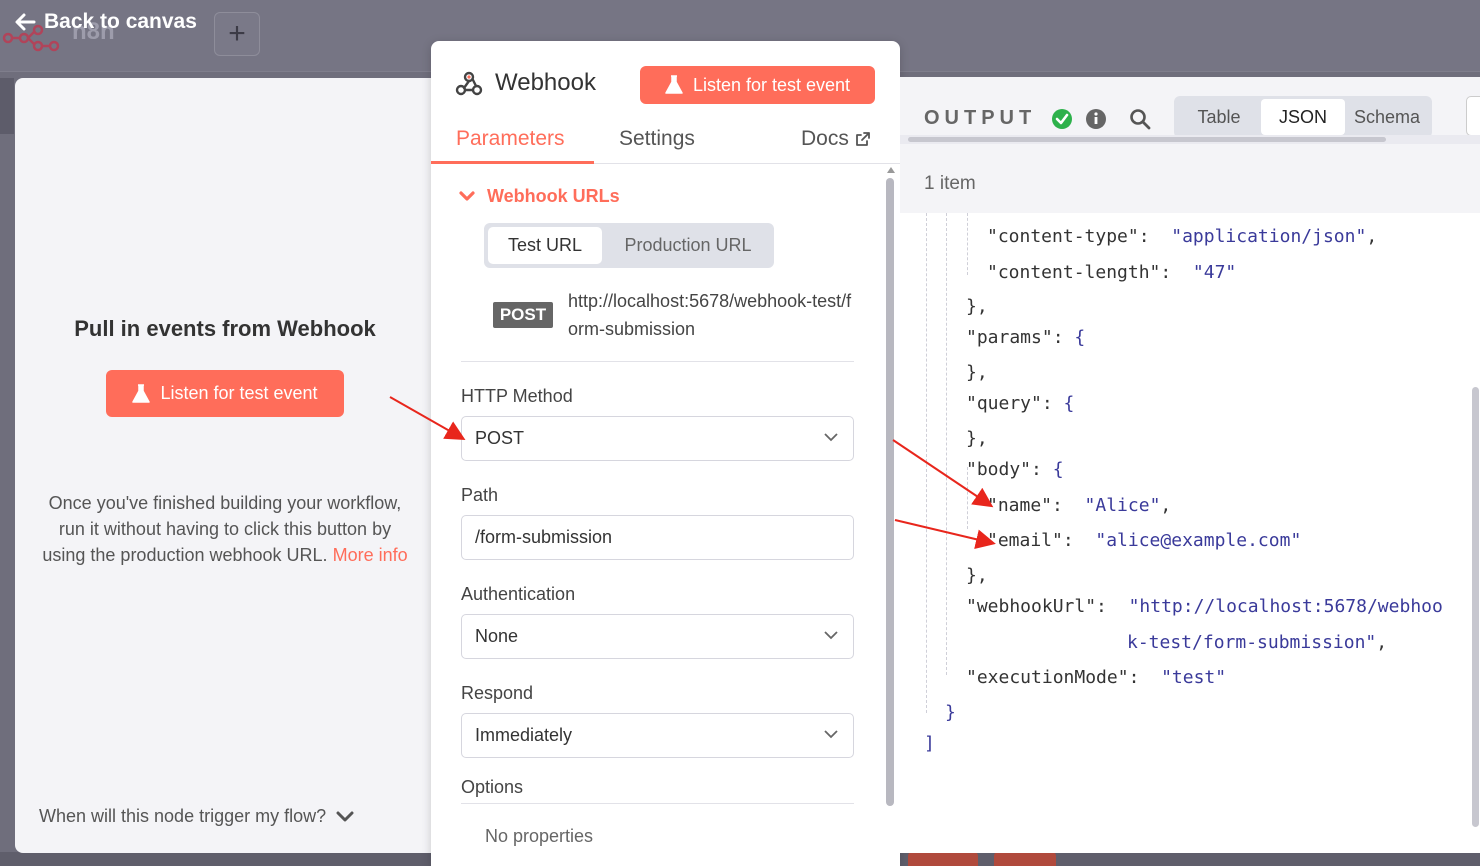 The height and width of the screenshot is (866, 1480). I want to click on output-edit-button, so click(1473, 116).